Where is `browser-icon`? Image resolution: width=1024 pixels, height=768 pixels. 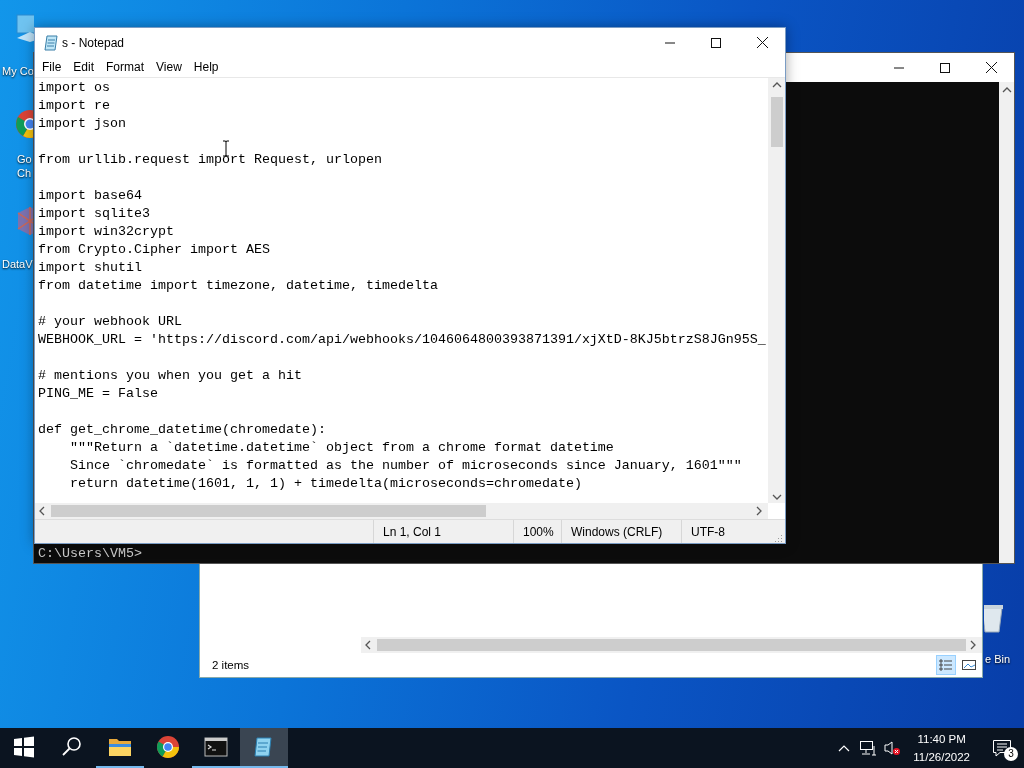
browser-icon is located at coordinates (168, 747).